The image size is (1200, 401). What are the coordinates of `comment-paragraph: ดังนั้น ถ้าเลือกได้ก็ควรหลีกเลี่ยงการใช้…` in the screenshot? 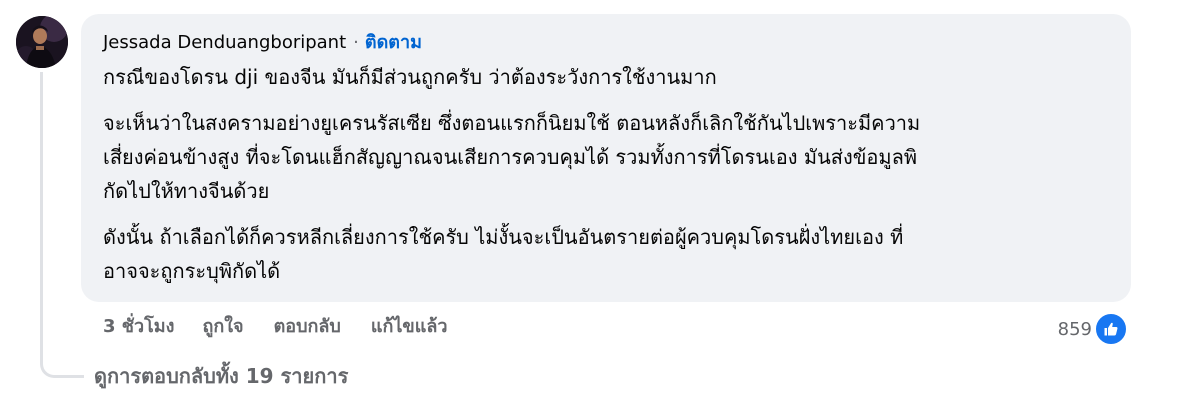 It's located at (606, 254).